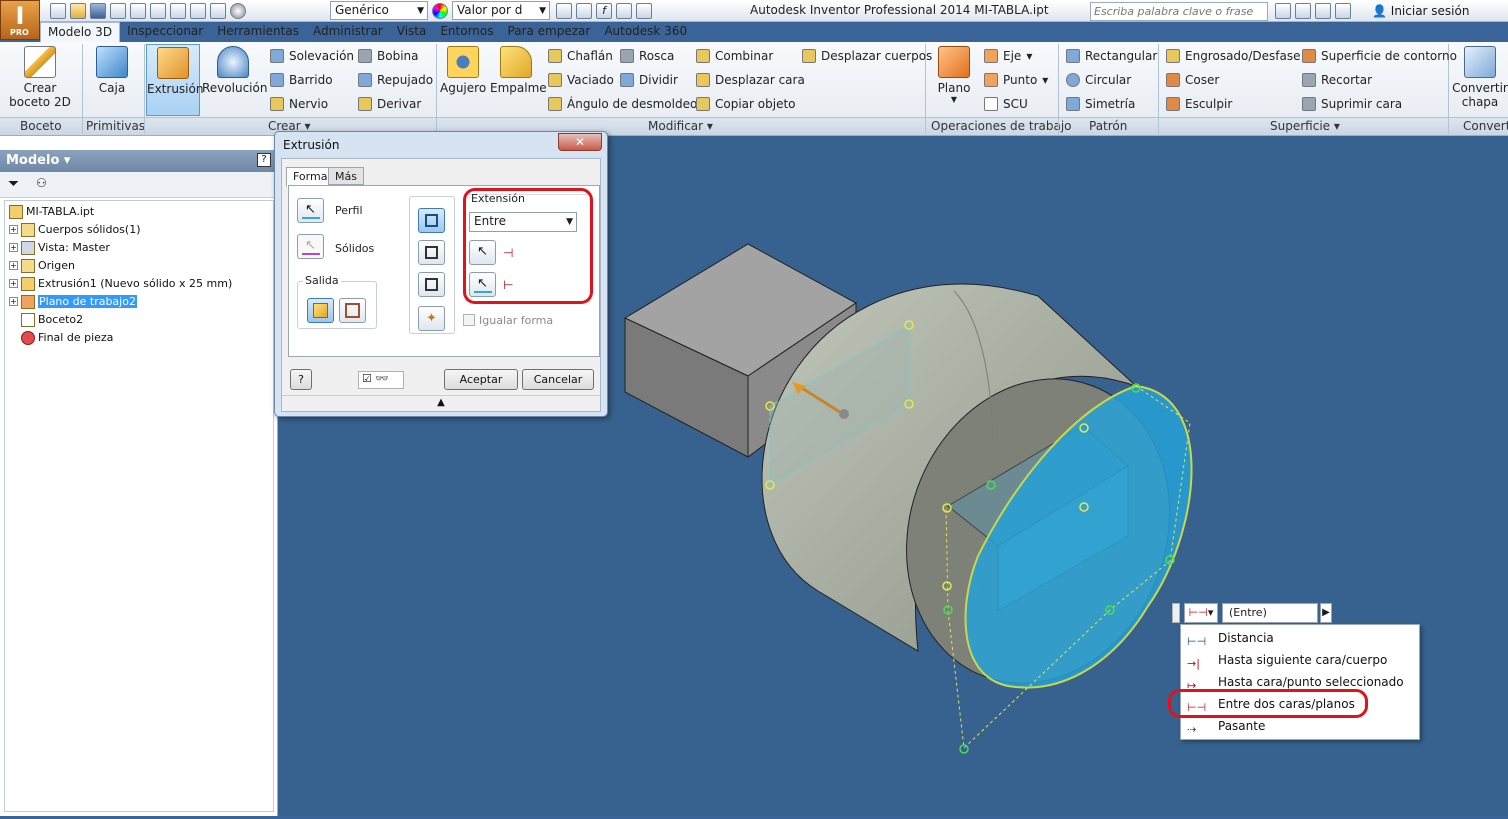 The width and height of the screenshot is (1508, 819). What do you see at coordinates (645, 32) in the screenshot?
I see `tab-autodesk-360: Autodesk 360` at bounding box center [645, 32].